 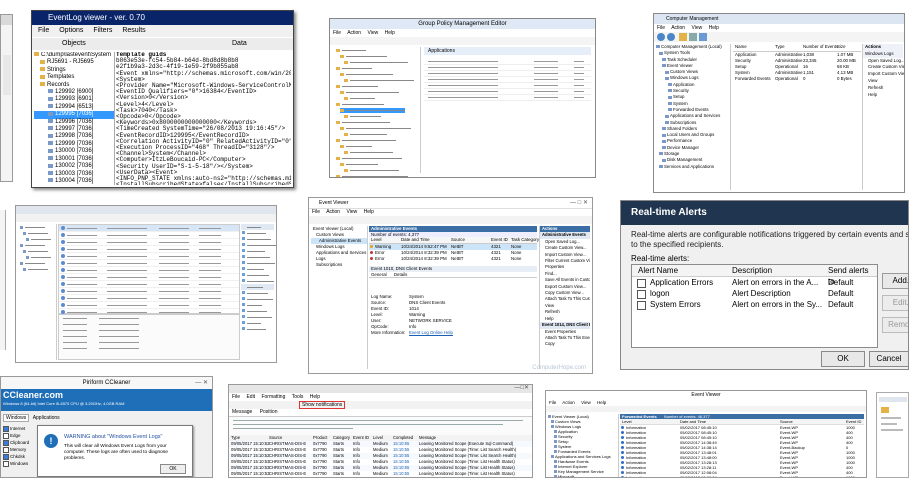 What do you see at coordinates (74, 77) in the screenshot?
I see `tree-item: Templates` at bounding box center [74, 77].